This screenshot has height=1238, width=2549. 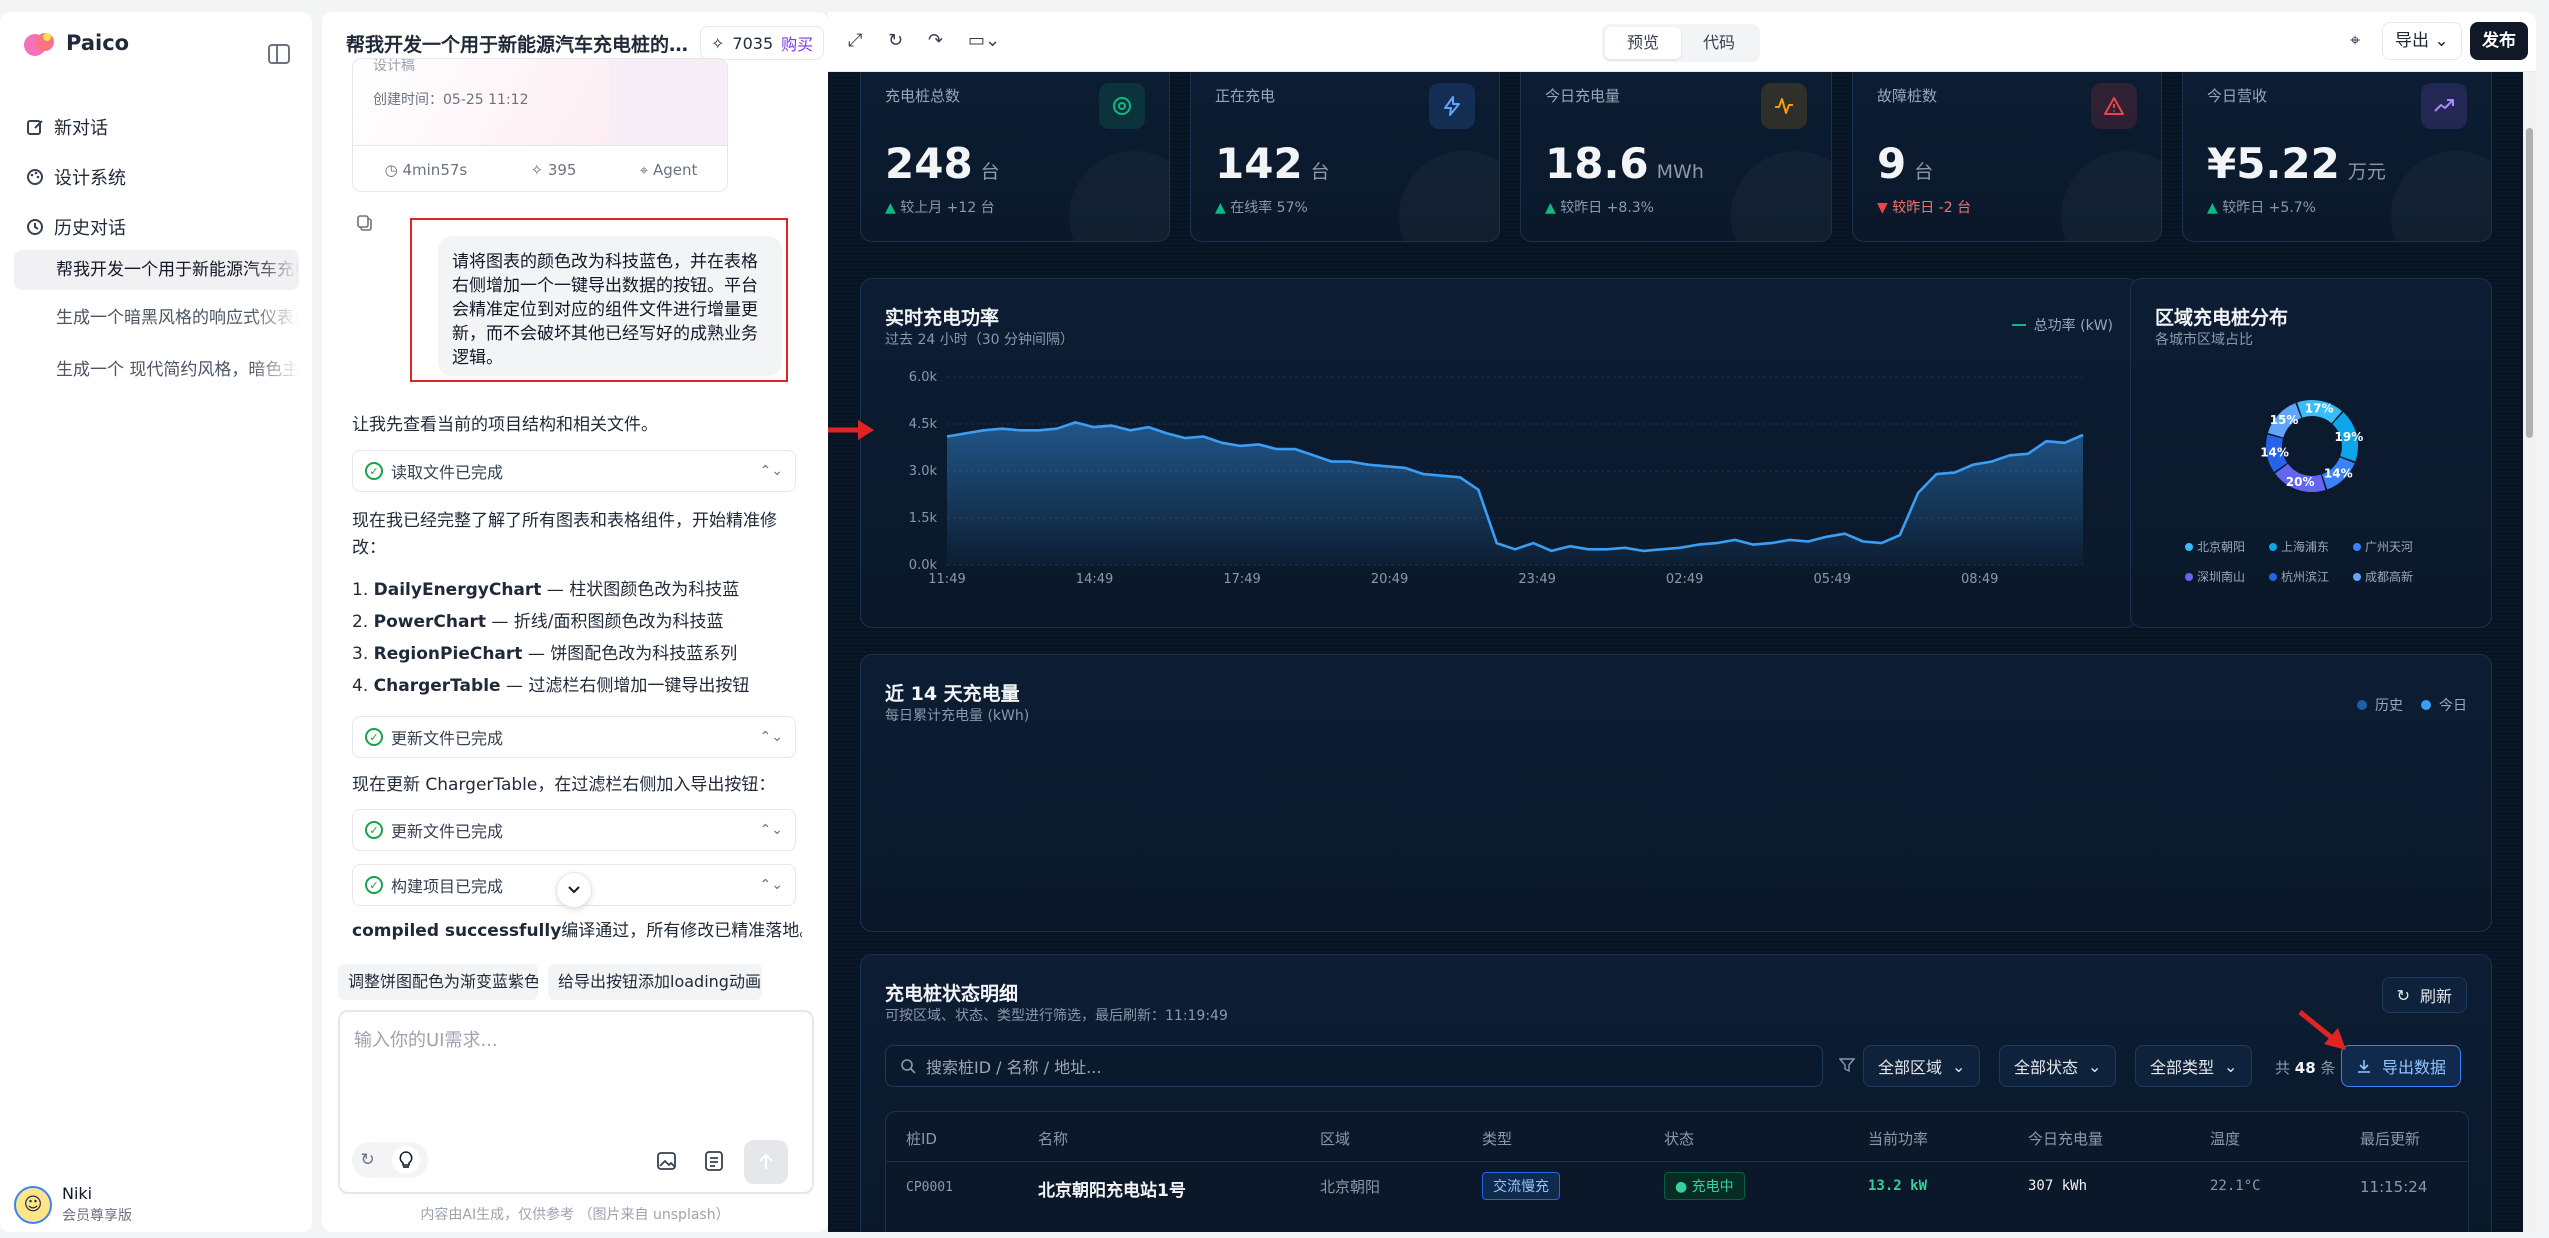 What do you see at coordinates (1676, 793) in the screenshot?
I see `energy-chart-panel: 近 14 天充电量 每日累计充电量 (kWh) 历史 今日` at bounding box center [1676, 793].